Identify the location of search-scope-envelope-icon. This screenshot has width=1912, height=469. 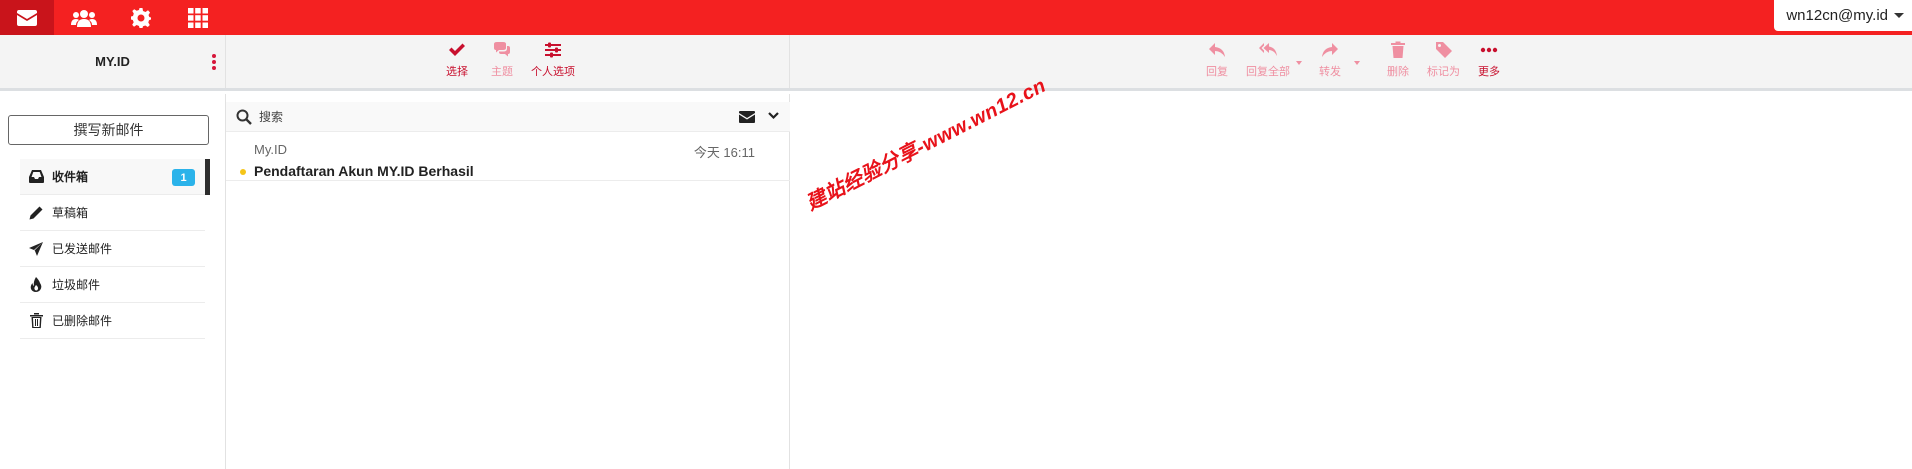
(747, 117).